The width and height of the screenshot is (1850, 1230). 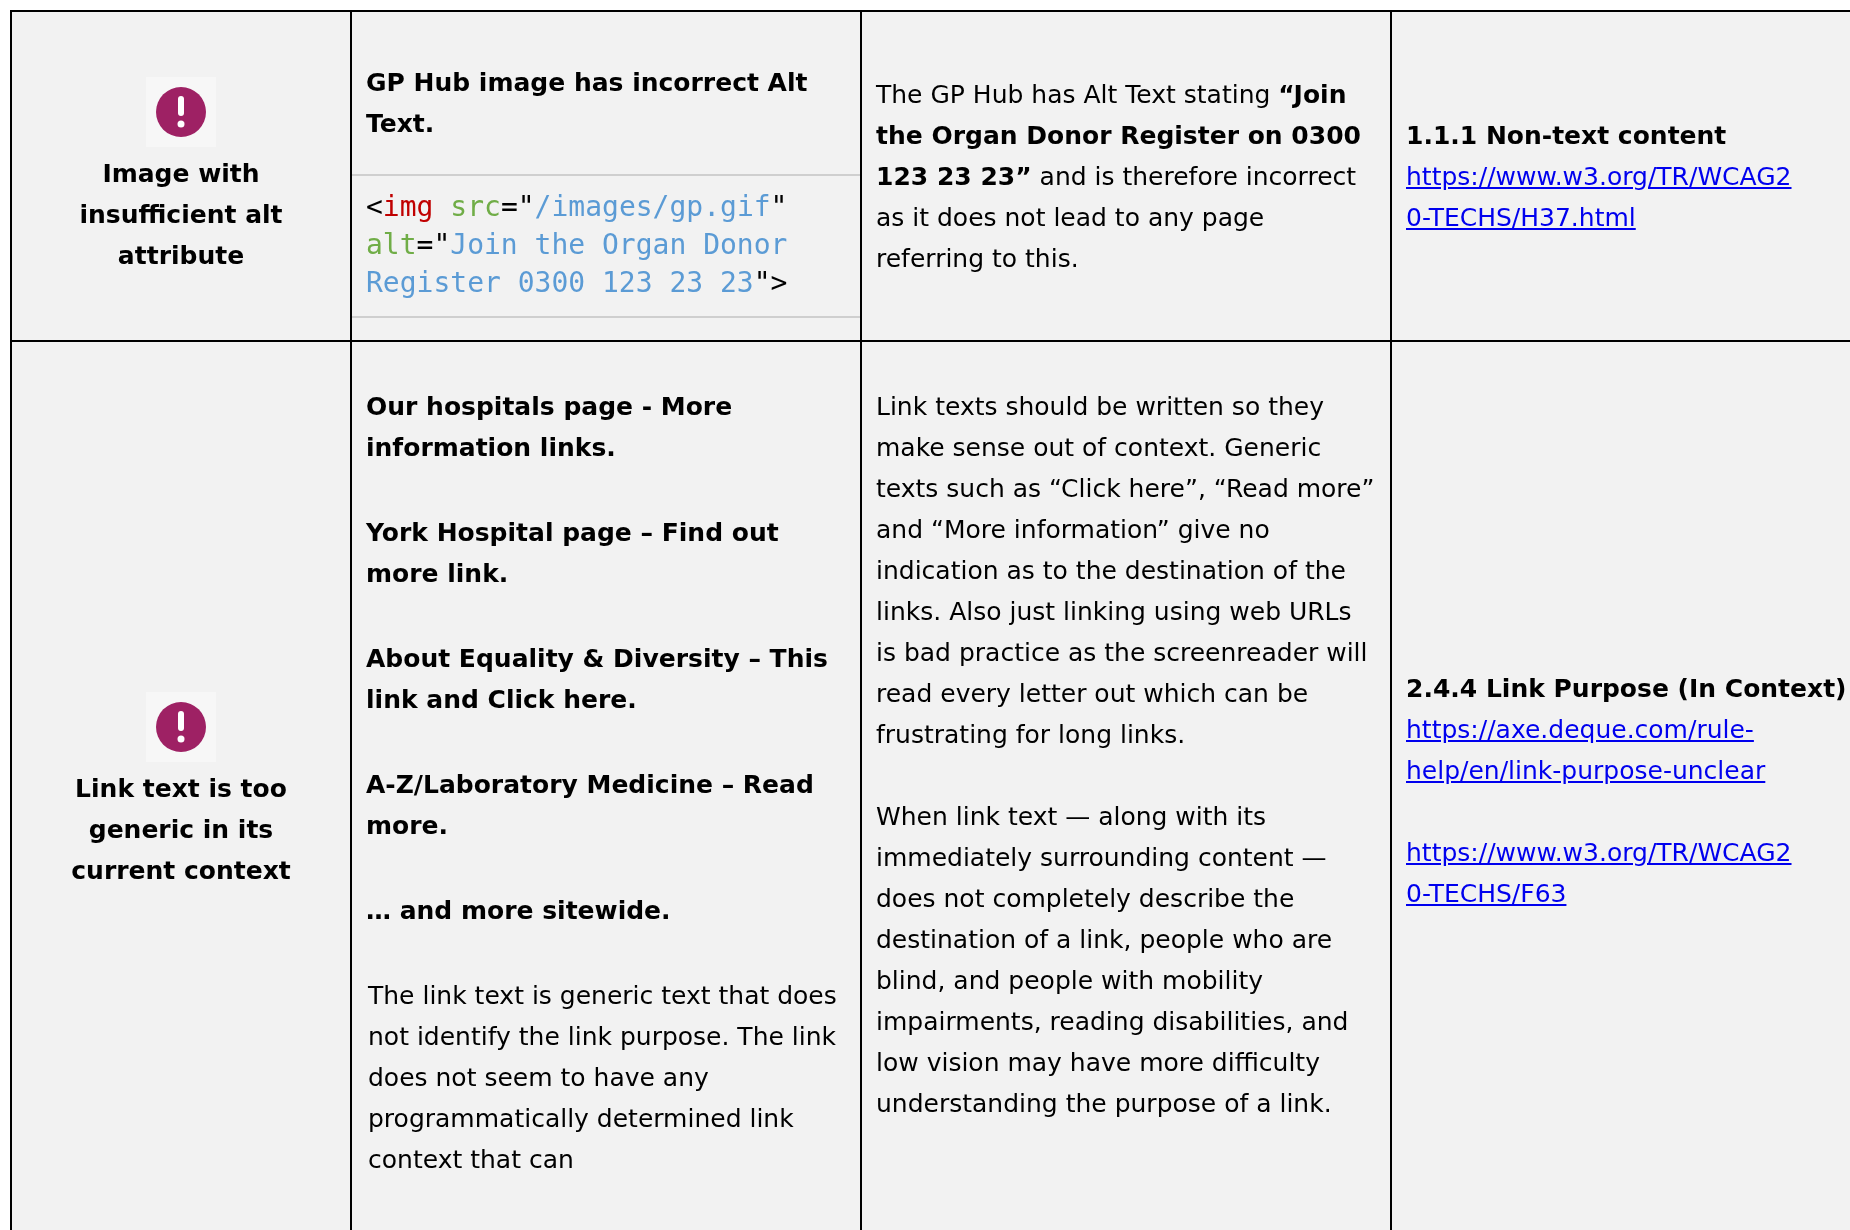 What do you see at coordinates (549, 427) in the screenshot?
I see `finding-heading: Our hospitals page - More information links.` at bounding box center [549, 427].